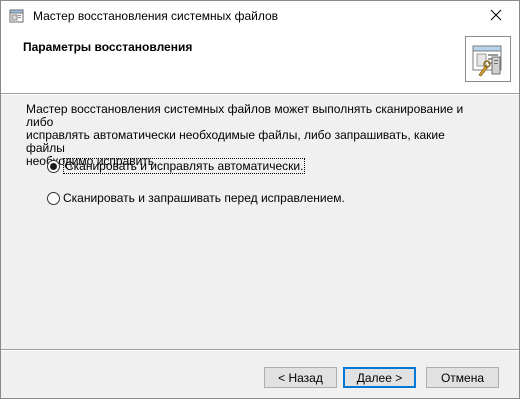  What do you see at coordinates (156, 16) in the screenshot?
I see `window-title: Мастер восстановления системных файлов` at bounding box center [156, 16].